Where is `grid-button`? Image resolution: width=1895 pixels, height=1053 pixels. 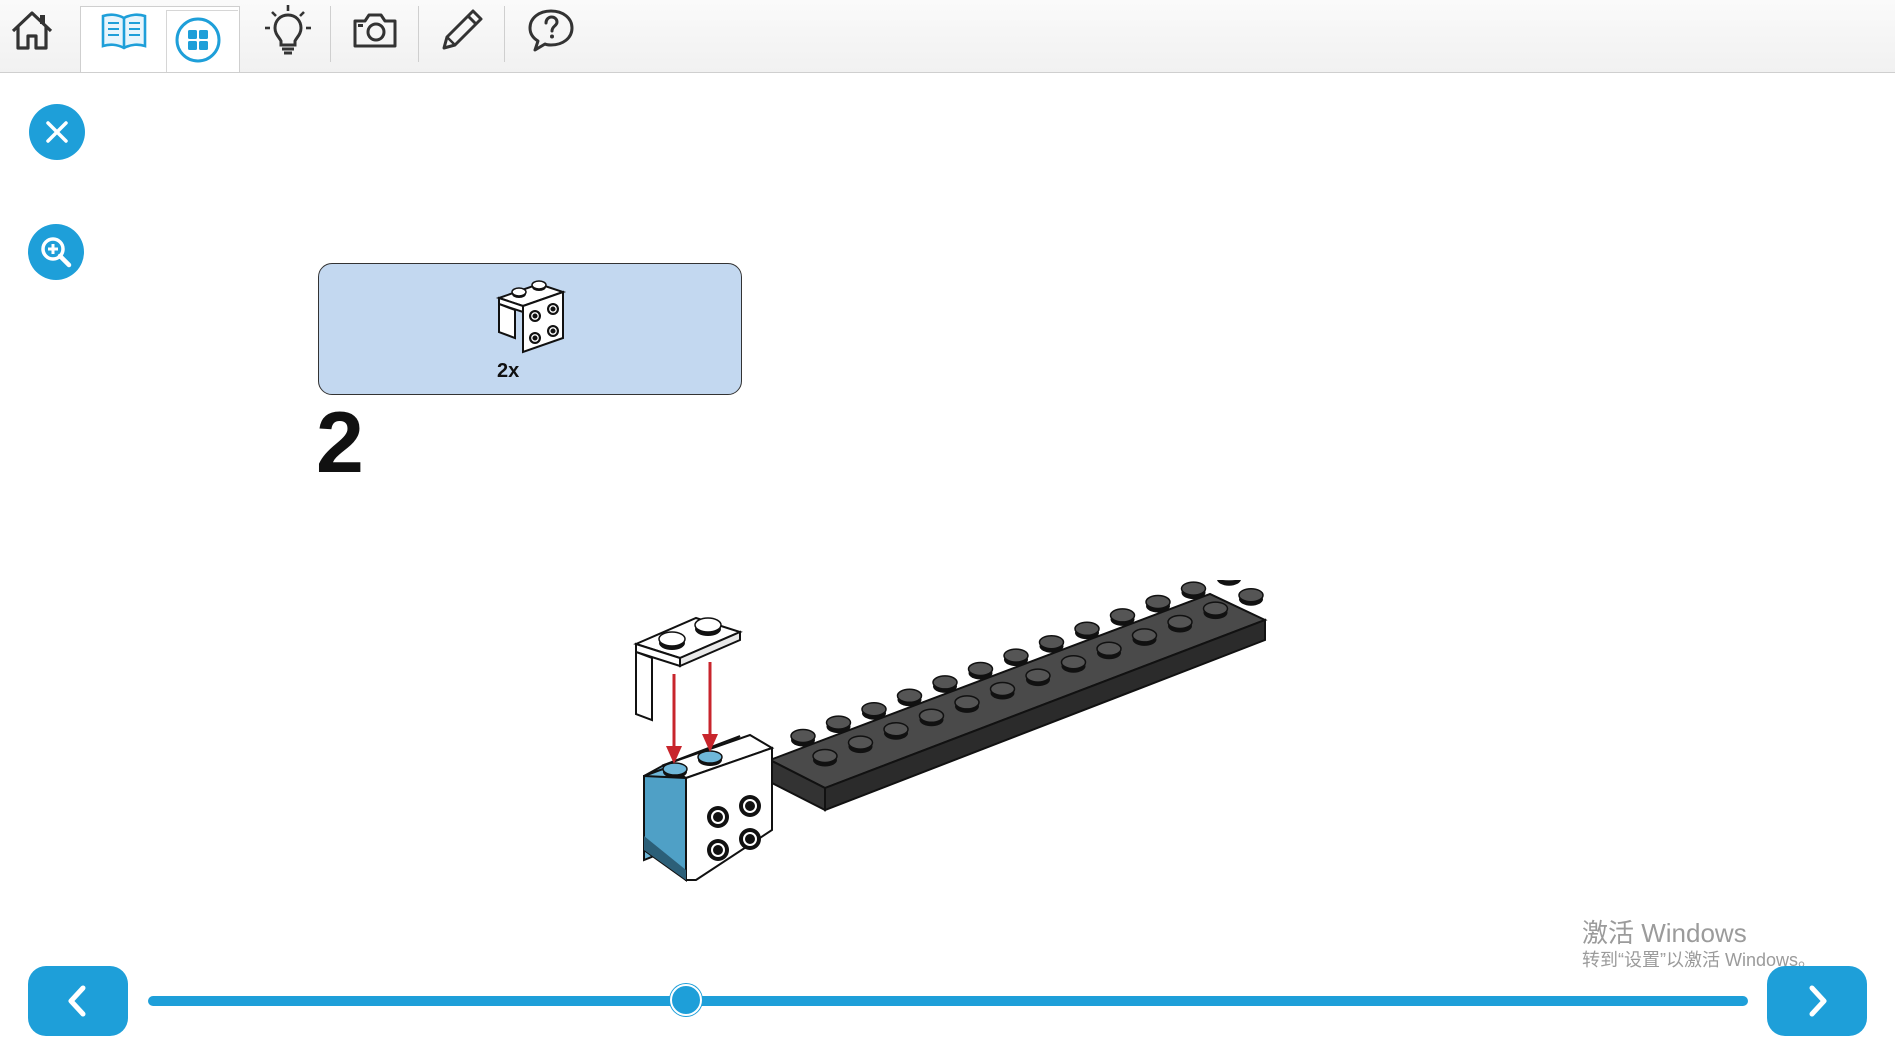
grid-button is located at coordinates (198, 40).